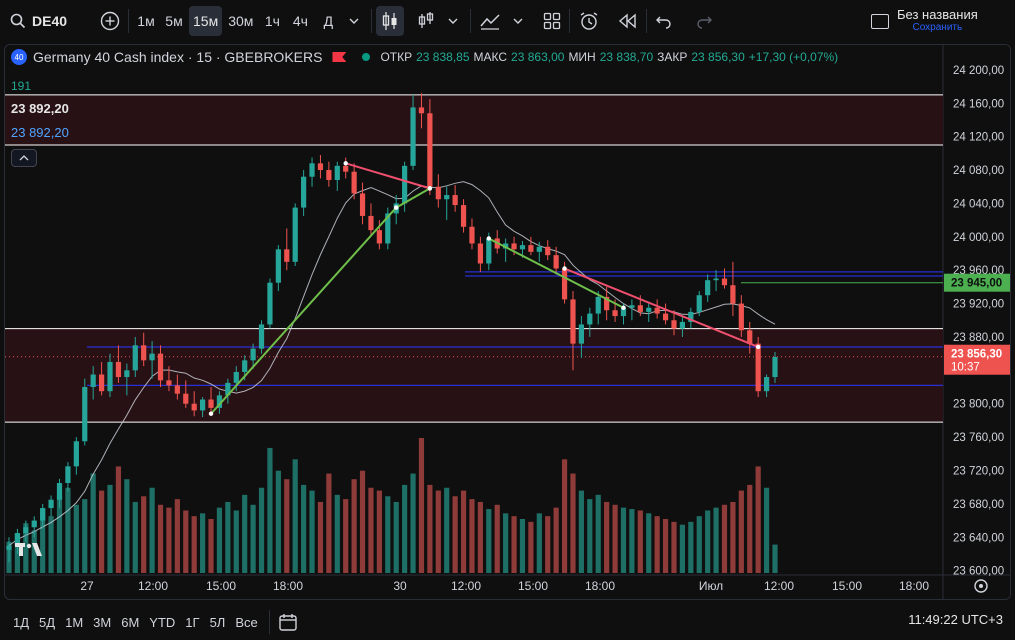 Image resolution: width=1015 pixels, height=640 pixels. I want to click on undo-button, so click(664, 21).